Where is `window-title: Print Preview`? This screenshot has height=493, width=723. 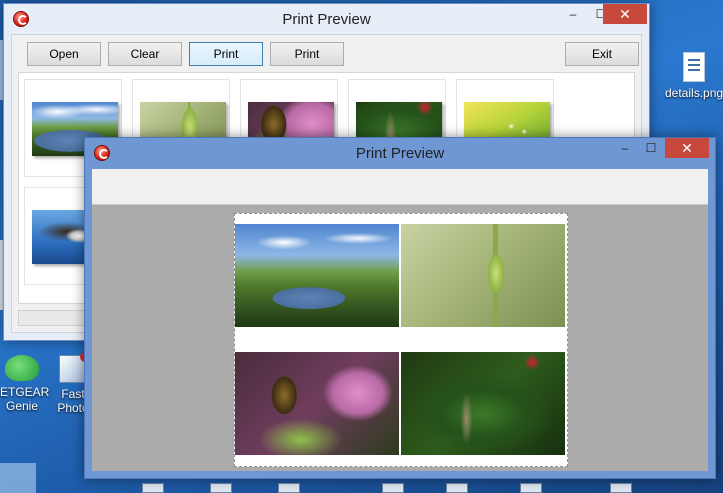 window-title: Print Preview is located at coordinates (326, 19).